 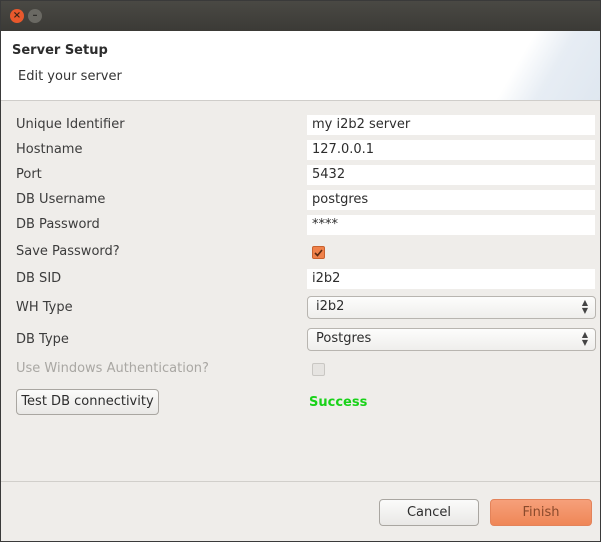 I want to click on db-username-input: postgres, so click(x=451, y=200).